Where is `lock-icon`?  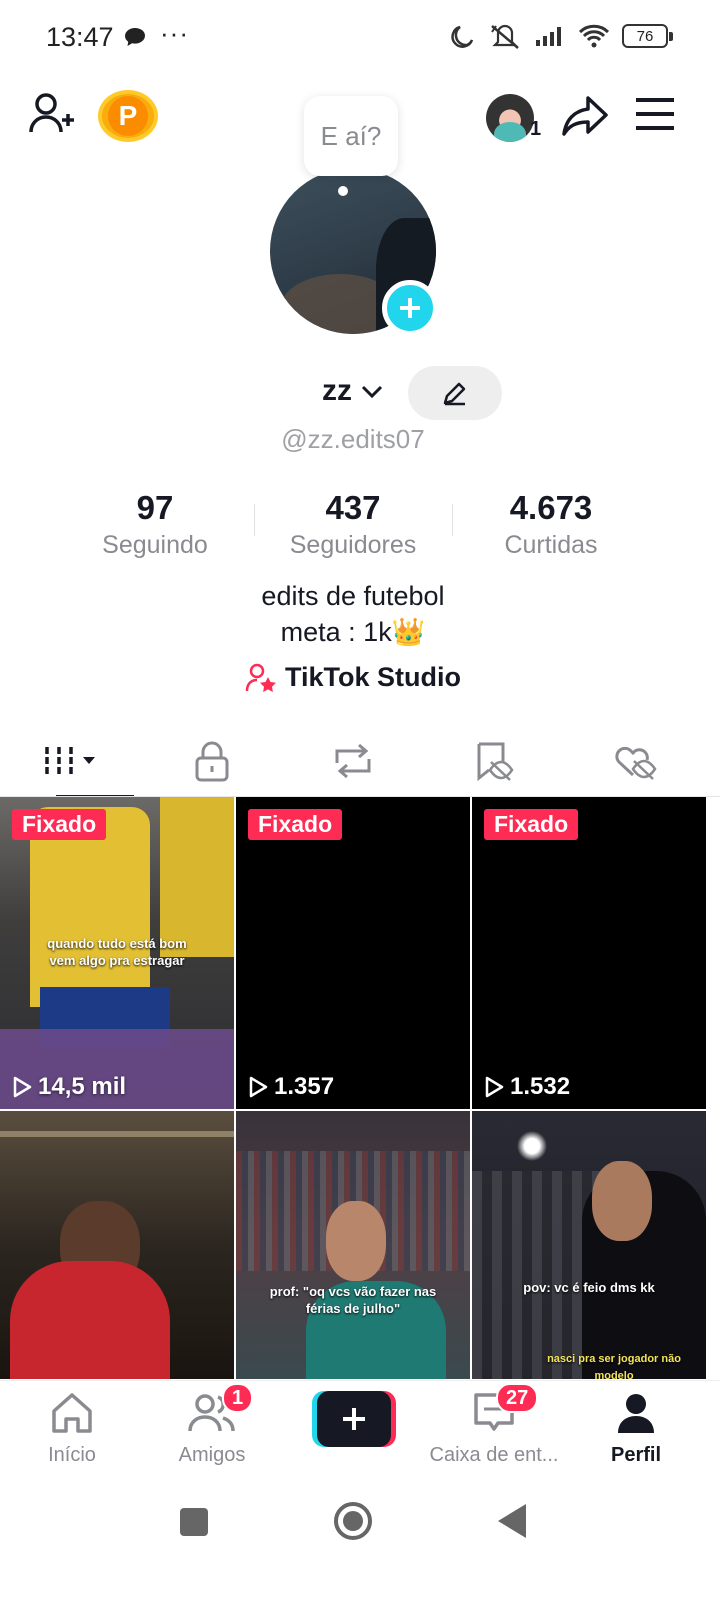 lock-icon is located at coordinates (211, 761).